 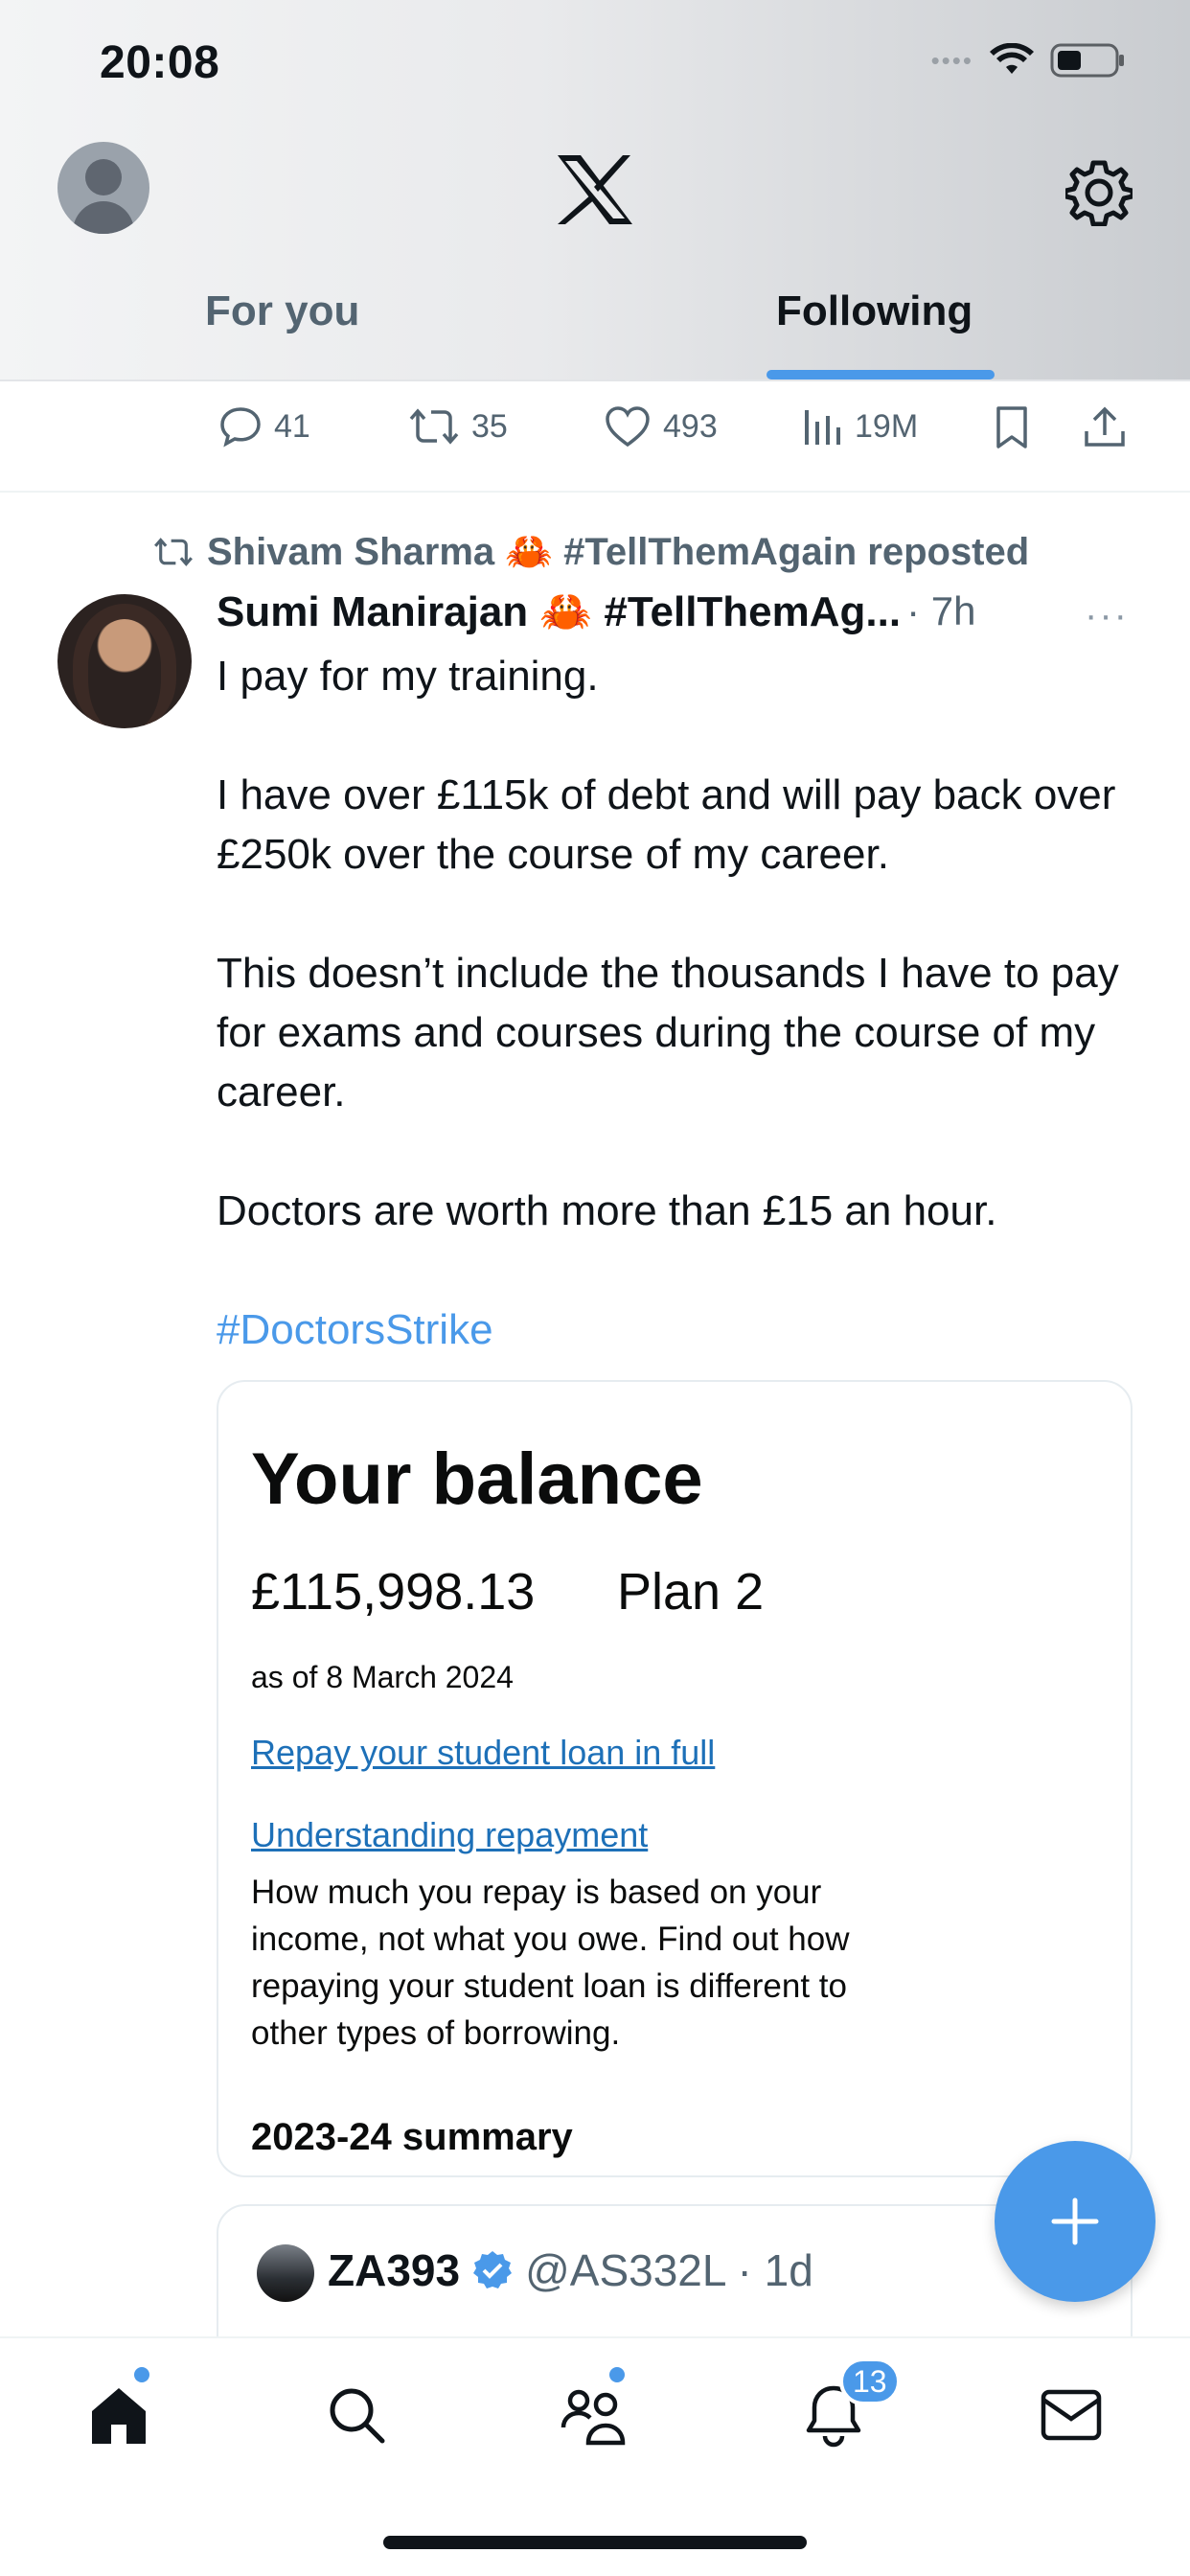 What do you see at coordinates (682, 1330) in the screenshot?
I see `hashtag-link: #DoctorsStrike` at bounding box center [682, 1330].